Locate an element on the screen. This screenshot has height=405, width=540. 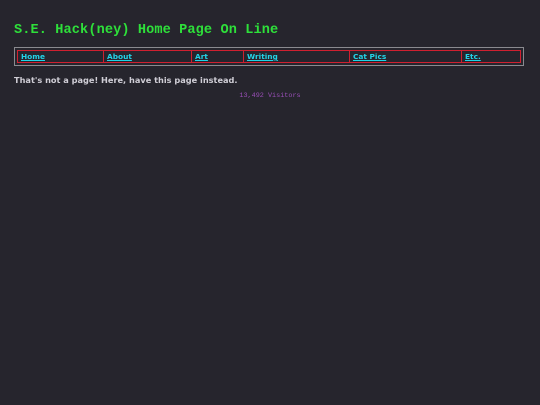
nav-cell-about: About is located at coordinates (148, 56).